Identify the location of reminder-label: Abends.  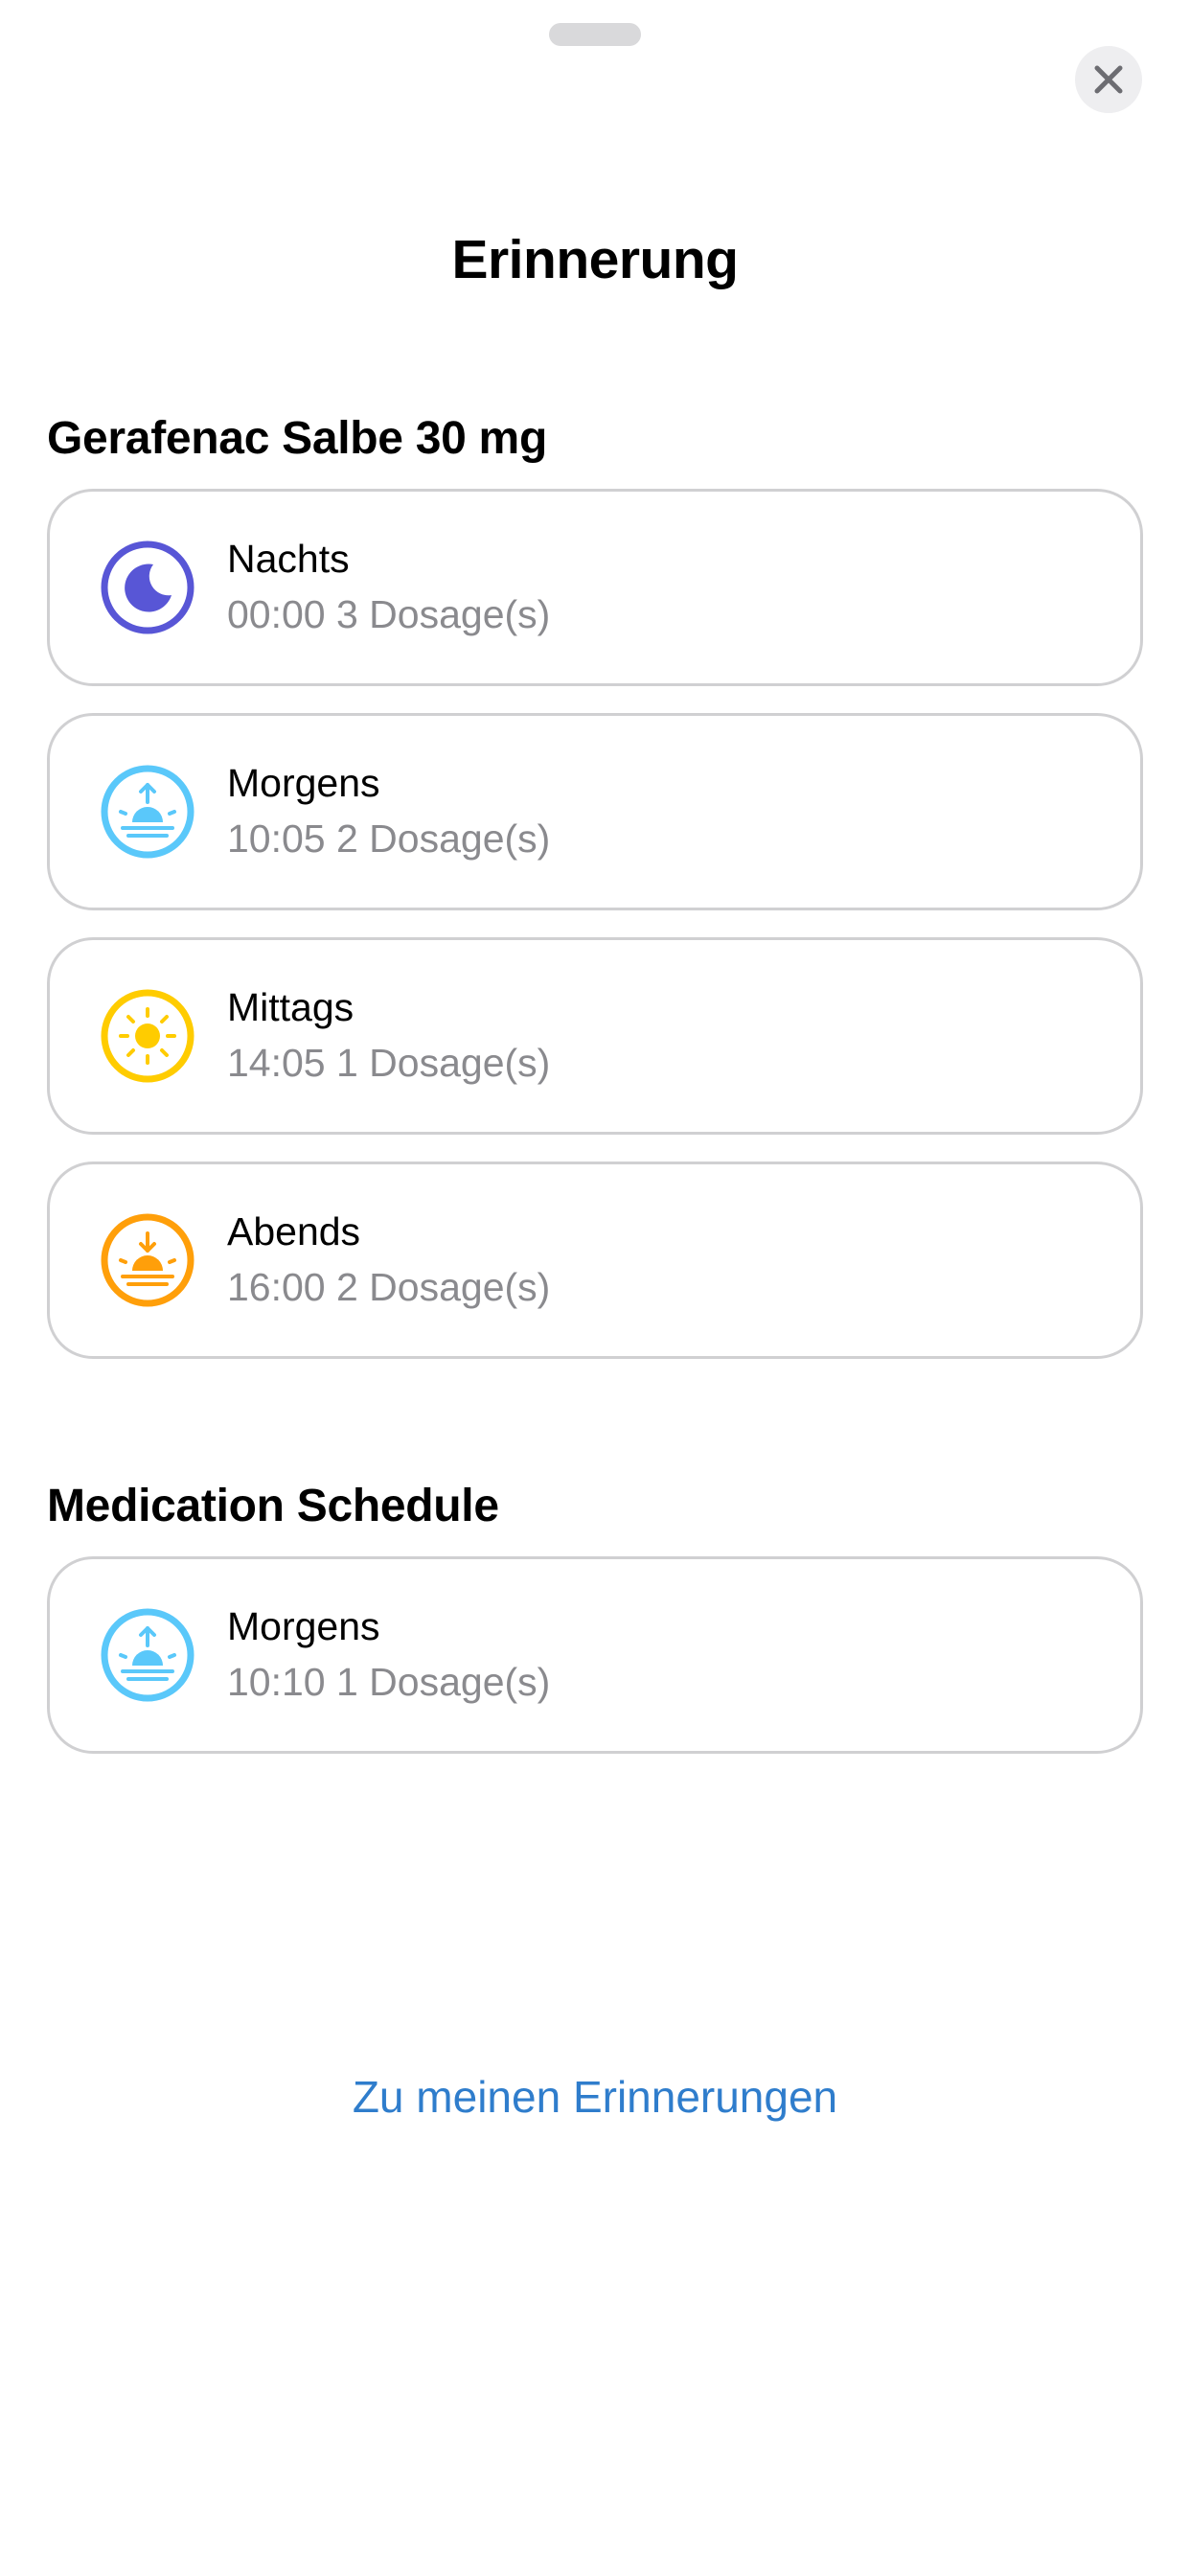
(294, 1231).